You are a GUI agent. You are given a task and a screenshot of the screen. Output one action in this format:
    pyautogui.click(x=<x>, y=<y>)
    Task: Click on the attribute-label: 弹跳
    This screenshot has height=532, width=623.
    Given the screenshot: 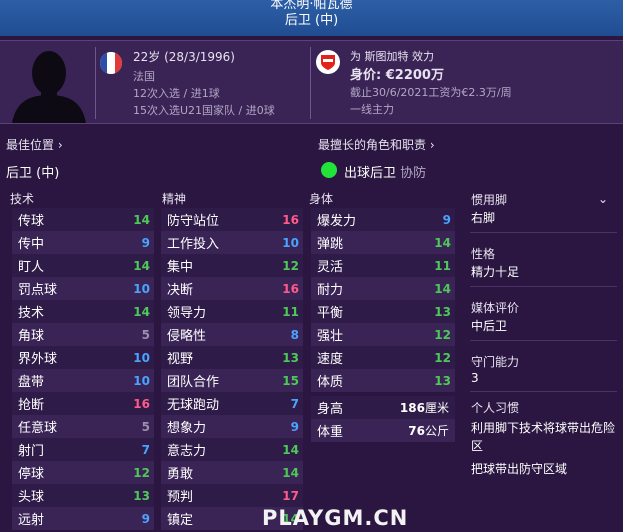 What is the action you would take?
    pyautogui.click(x=330, y=244)
    